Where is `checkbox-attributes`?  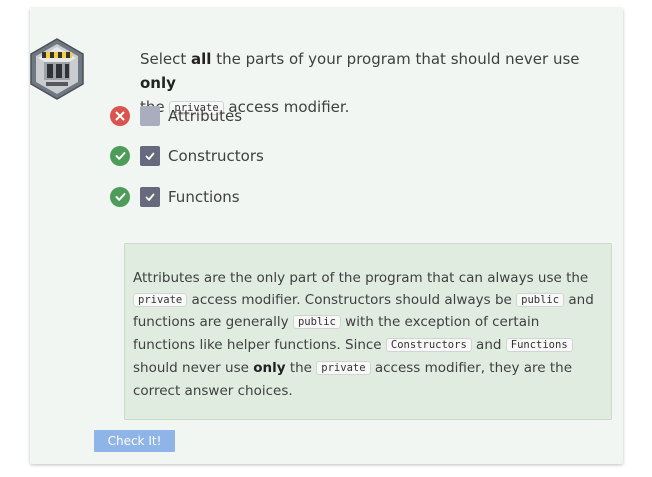
checkbox-attributes is located at coordinates (150, 116).